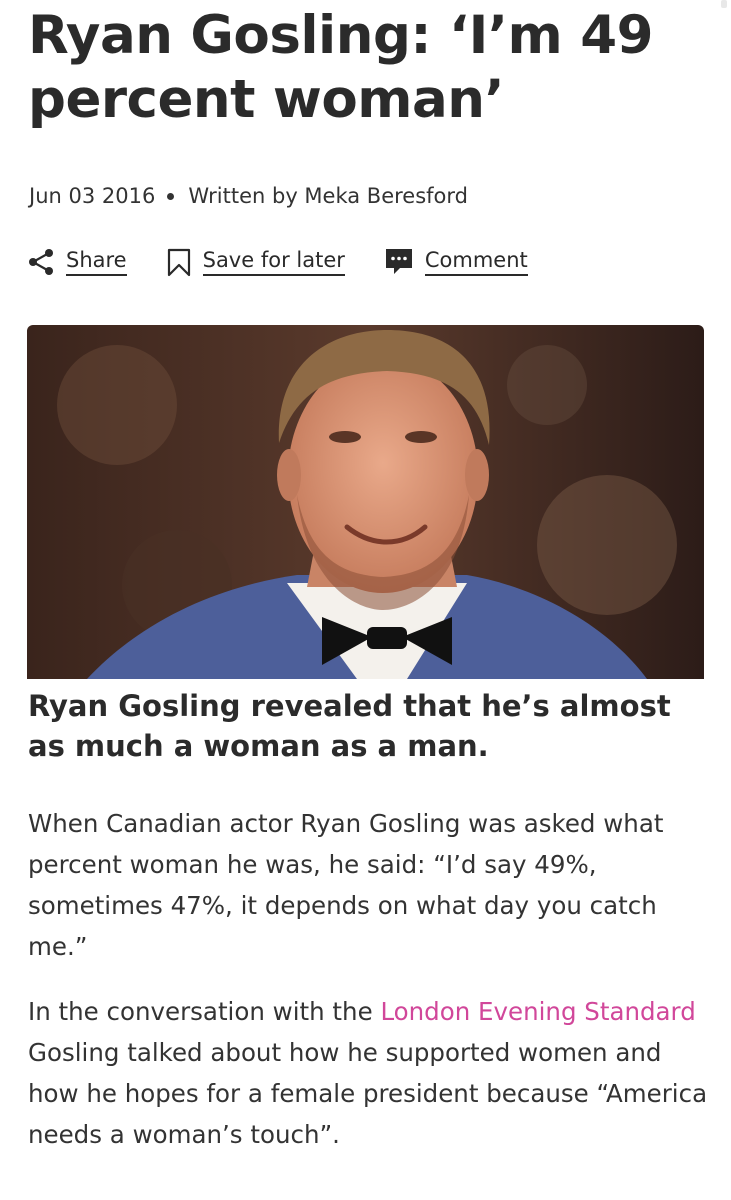 Image resolution: width=731 pixels, height=1200 pixels. I want to click on article-headline: Ryan Gosling: ‘I’m 49 percent woman’, so click(340, 67).